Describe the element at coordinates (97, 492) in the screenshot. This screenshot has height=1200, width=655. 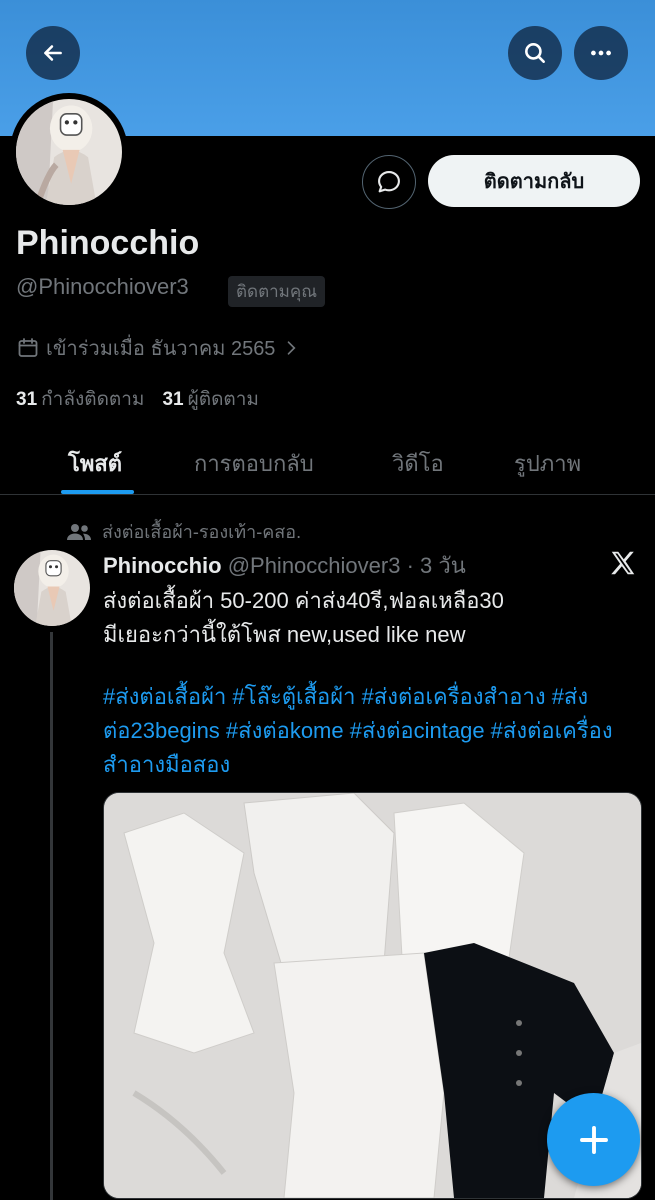
I see `active-tab-indicator` at that location.